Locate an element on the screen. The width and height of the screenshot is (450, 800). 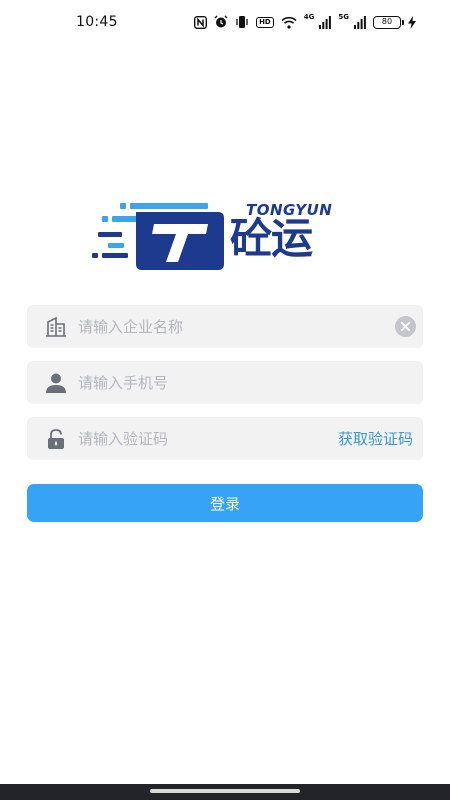
code-input is located at coordinates (208, 438).